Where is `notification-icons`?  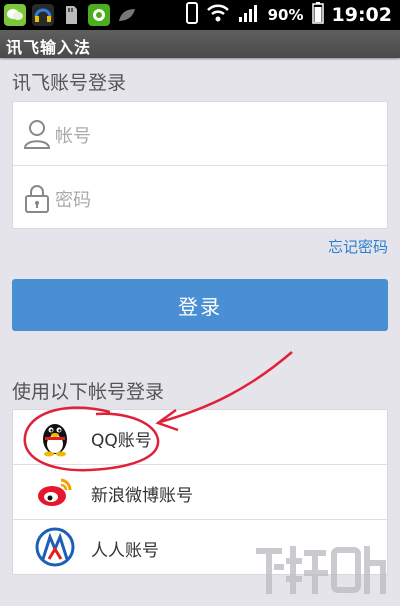
notification-icons is located at coordinates (71, 15).